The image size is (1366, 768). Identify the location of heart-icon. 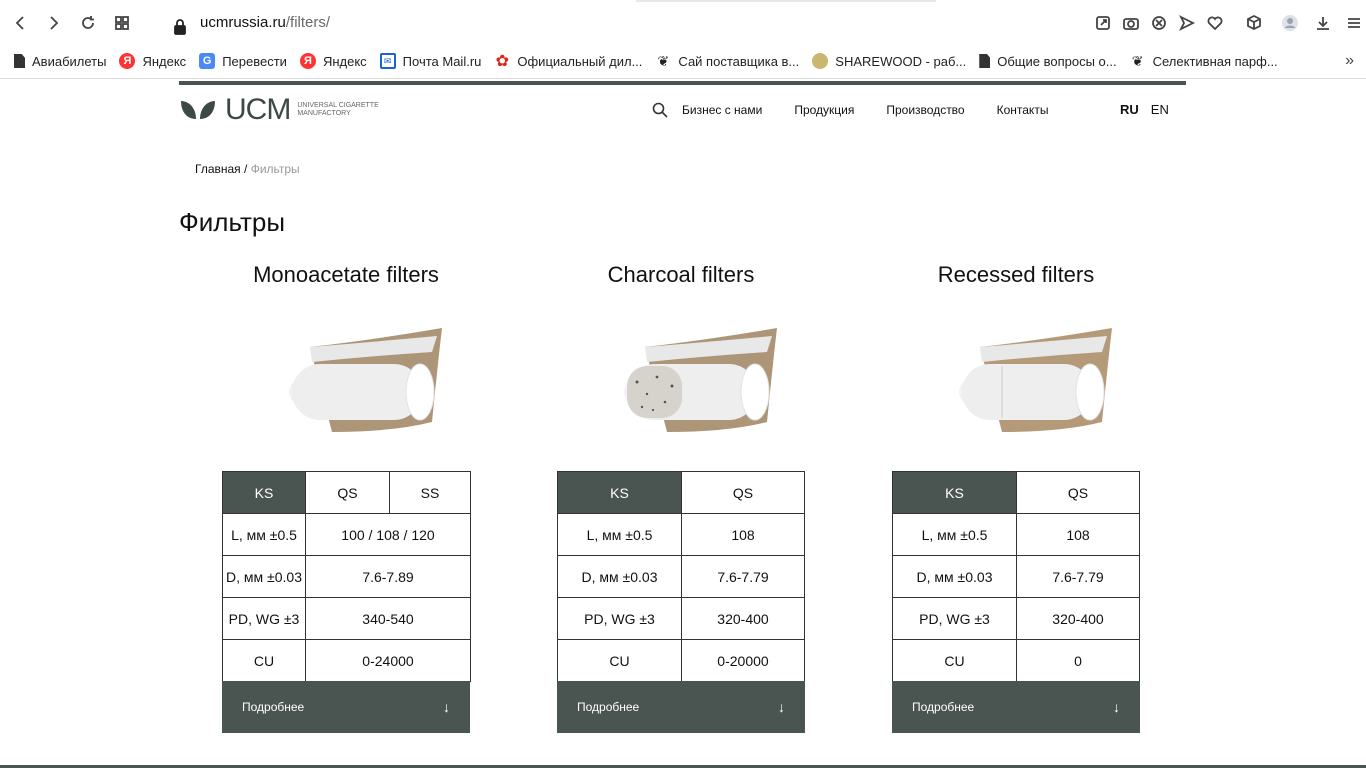
(1215, 23).